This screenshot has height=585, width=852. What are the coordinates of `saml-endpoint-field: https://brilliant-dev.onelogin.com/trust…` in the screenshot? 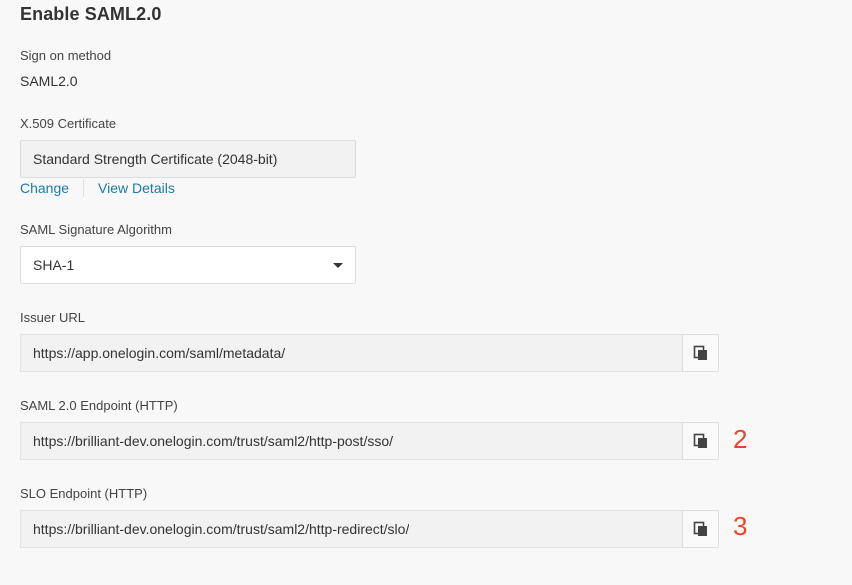 It's located at (351, 441).